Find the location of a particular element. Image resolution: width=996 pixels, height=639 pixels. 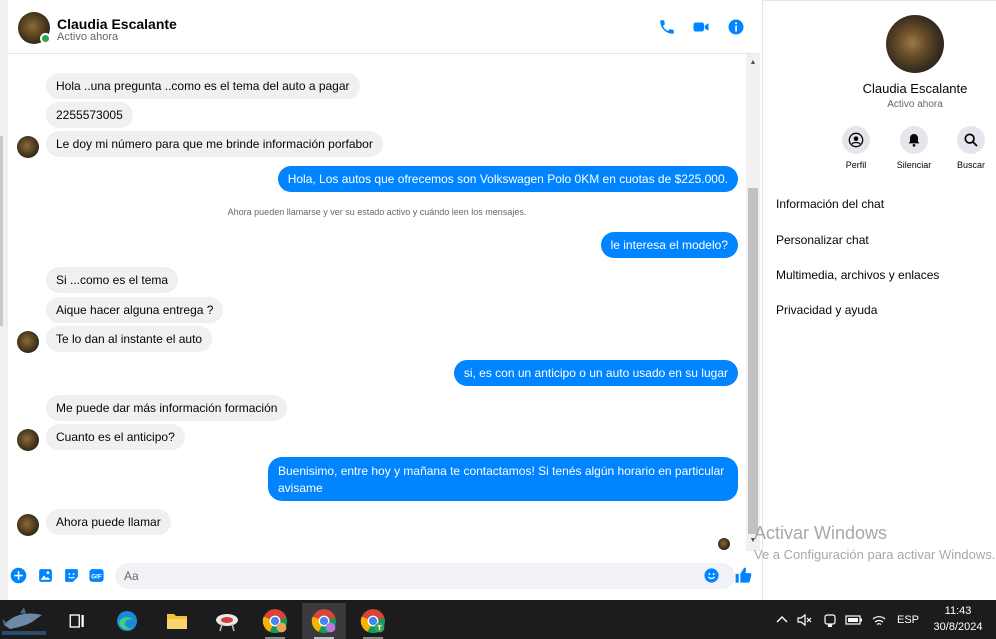

volume-muted-icon is located at coordinates (805, 619).